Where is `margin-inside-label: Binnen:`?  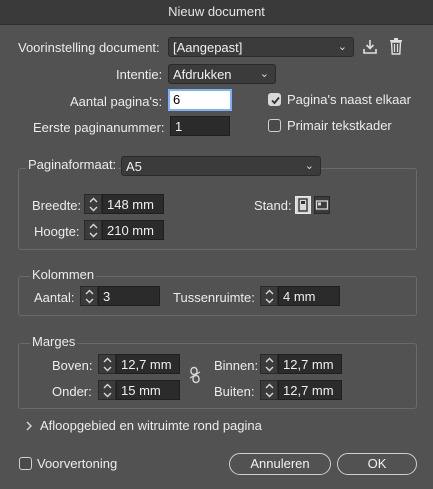
margin-inside-label: Binnen: is located at coordinates (236, 365).